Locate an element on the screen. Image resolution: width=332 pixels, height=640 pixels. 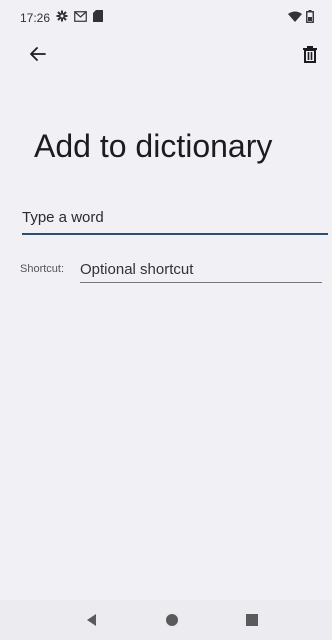
sd-card-icon is located at coordinates (98, 16).